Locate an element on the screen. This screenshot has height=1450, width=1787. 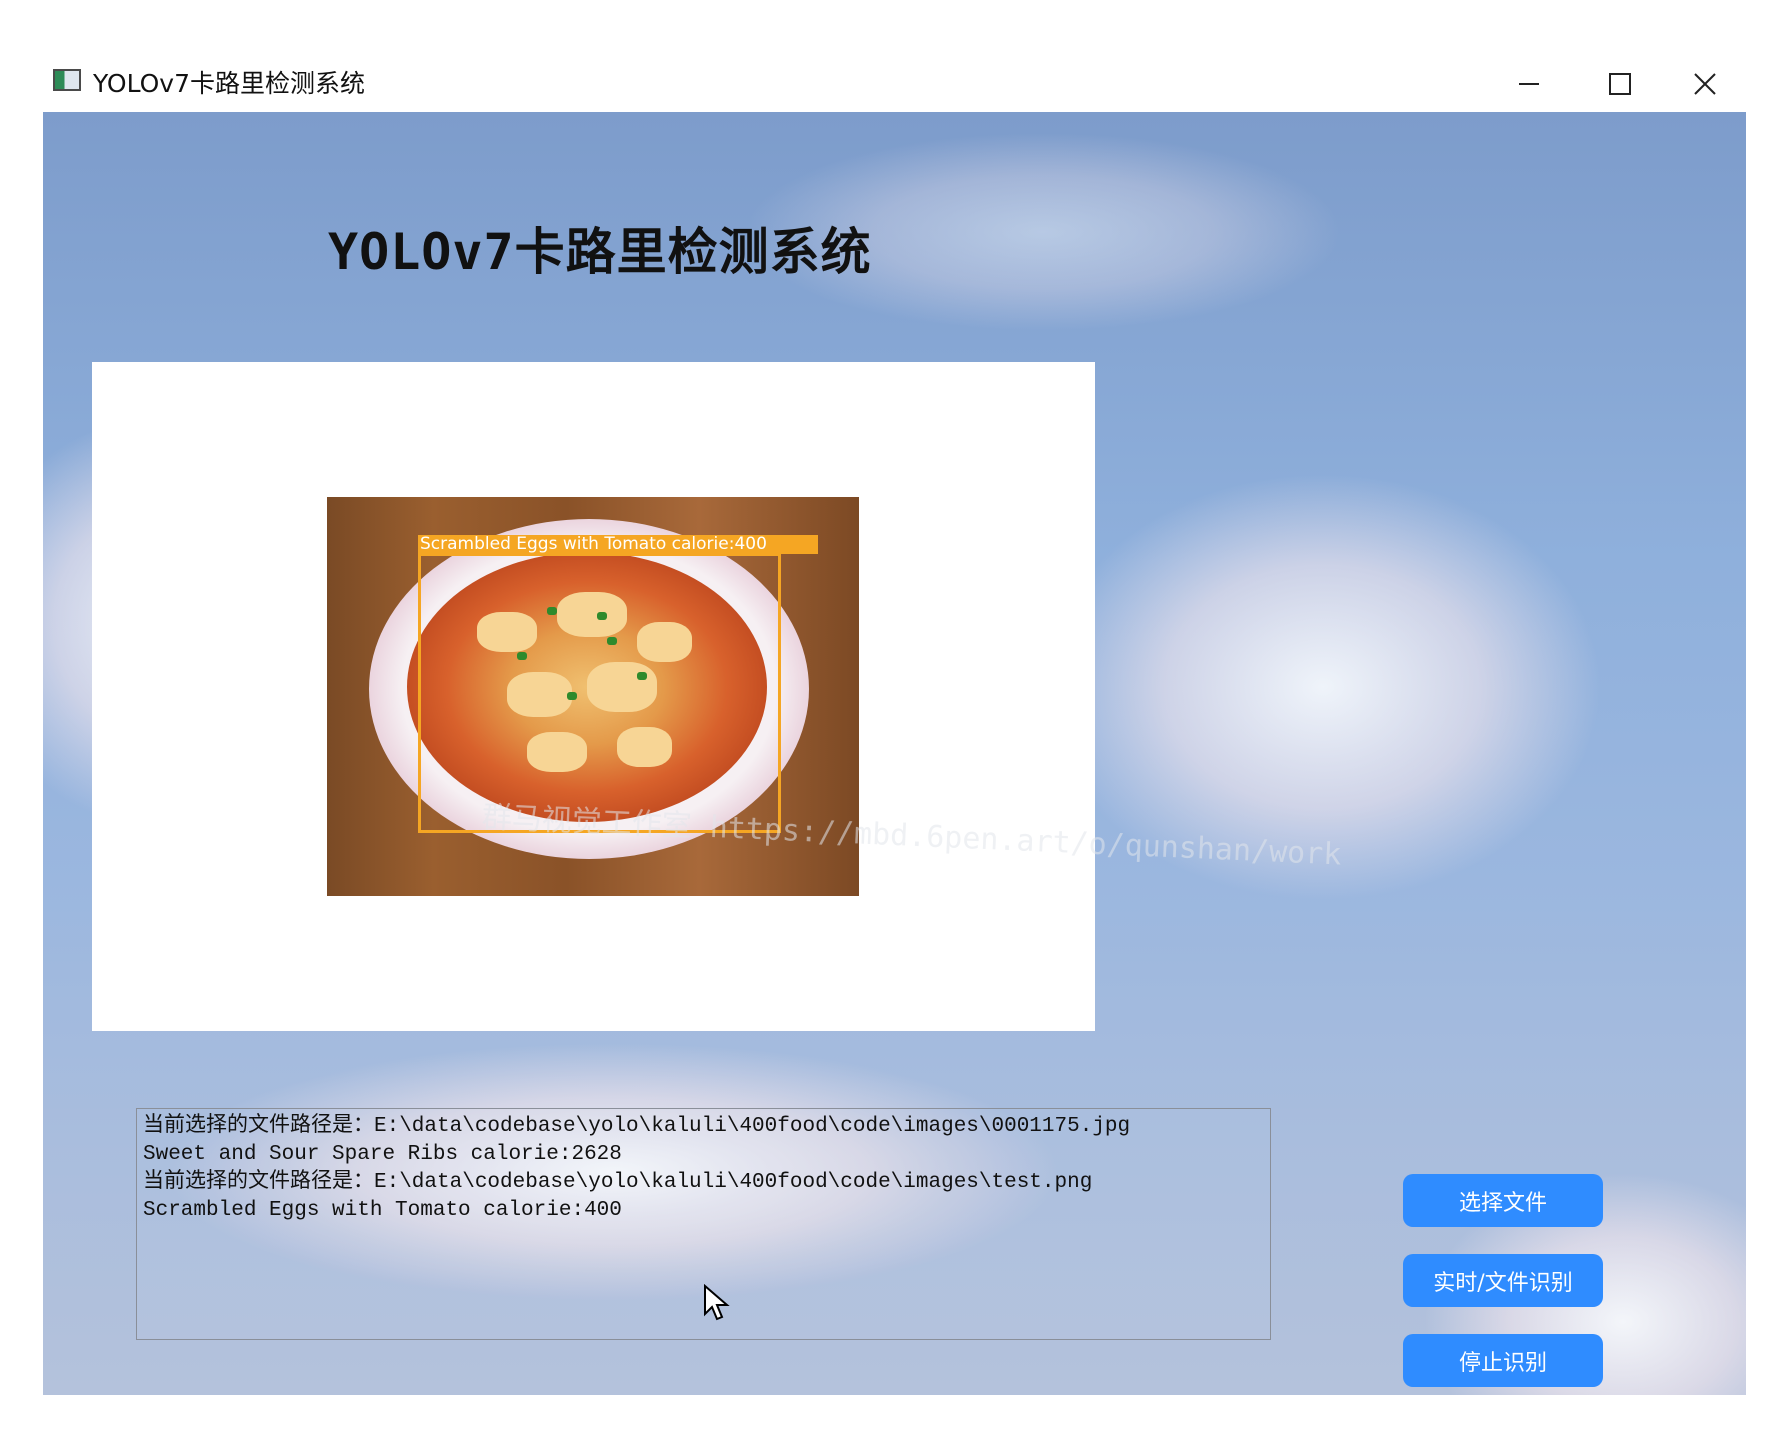
window-title: YOLOv7卡路里检测系统 is located at coordinates (229, 83).